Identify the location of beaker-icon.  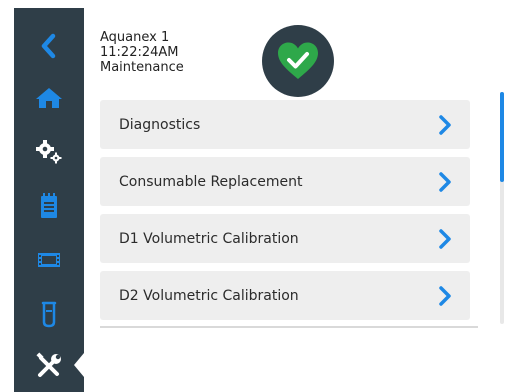
(49, 314).